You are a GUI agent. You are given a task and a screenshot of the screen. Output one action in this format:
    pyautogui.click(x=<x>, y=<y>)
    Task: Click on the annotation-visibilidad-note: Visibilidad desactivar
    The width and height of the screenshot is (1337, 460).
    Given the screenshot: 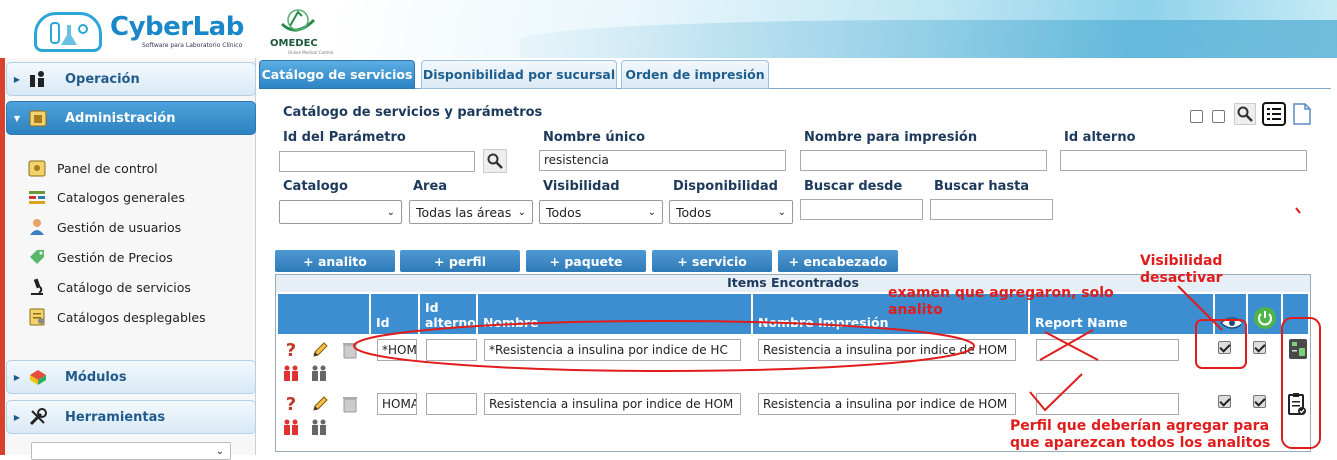 What is the action you would take?
    pyautogui.click(x=1181, y=269)
    